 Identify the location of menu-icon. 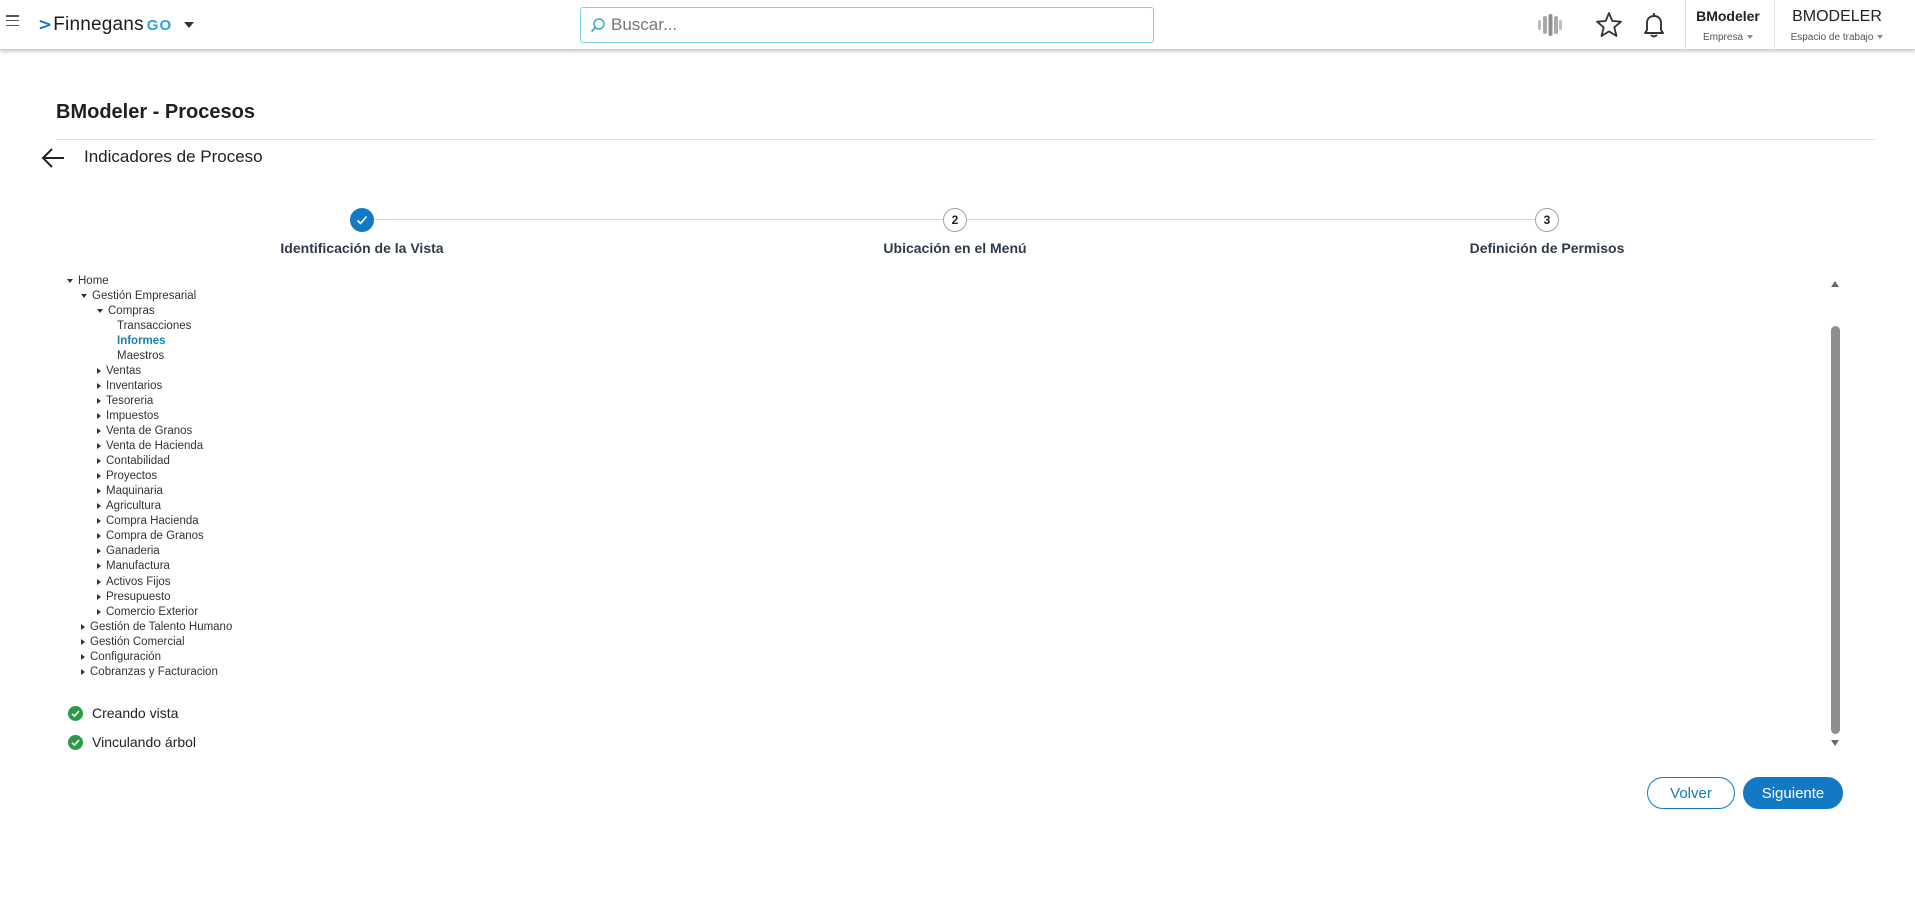
(12, 21).